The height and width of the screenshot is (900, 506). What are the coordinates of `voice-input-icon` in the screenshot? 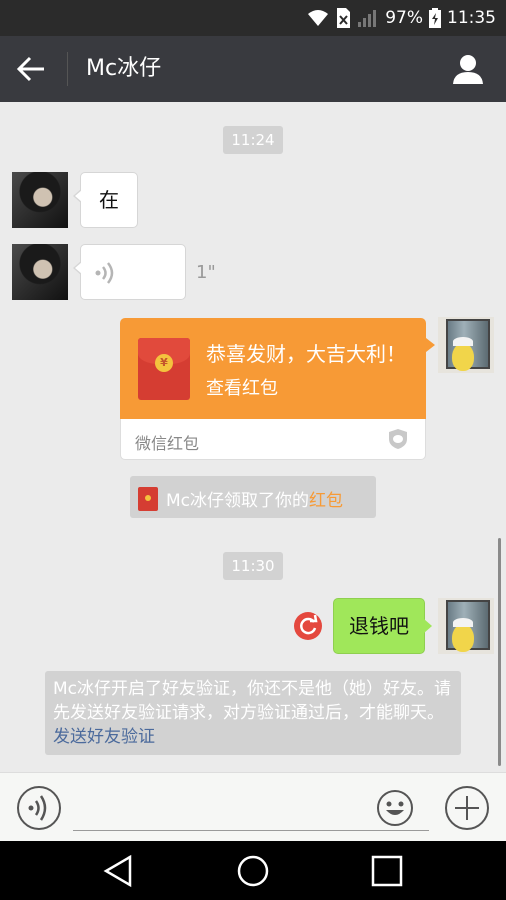 It's located at (39, 808).